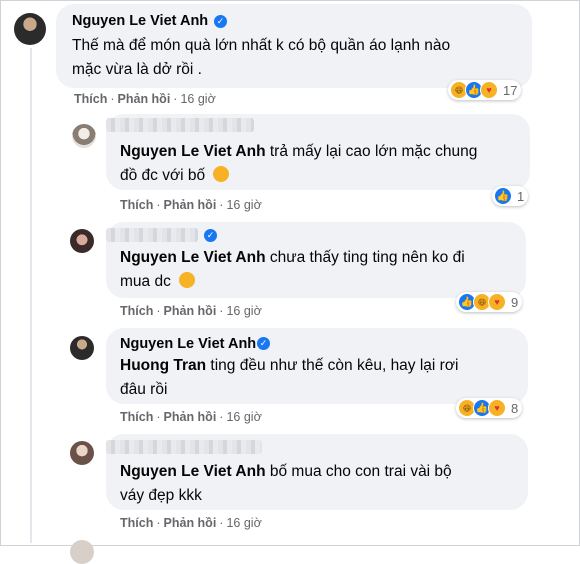  Describe the element at coordinates (360, 471) in the screenshot. I see `comment-text-line: bố mua cho con trai vài bộ` at that location.